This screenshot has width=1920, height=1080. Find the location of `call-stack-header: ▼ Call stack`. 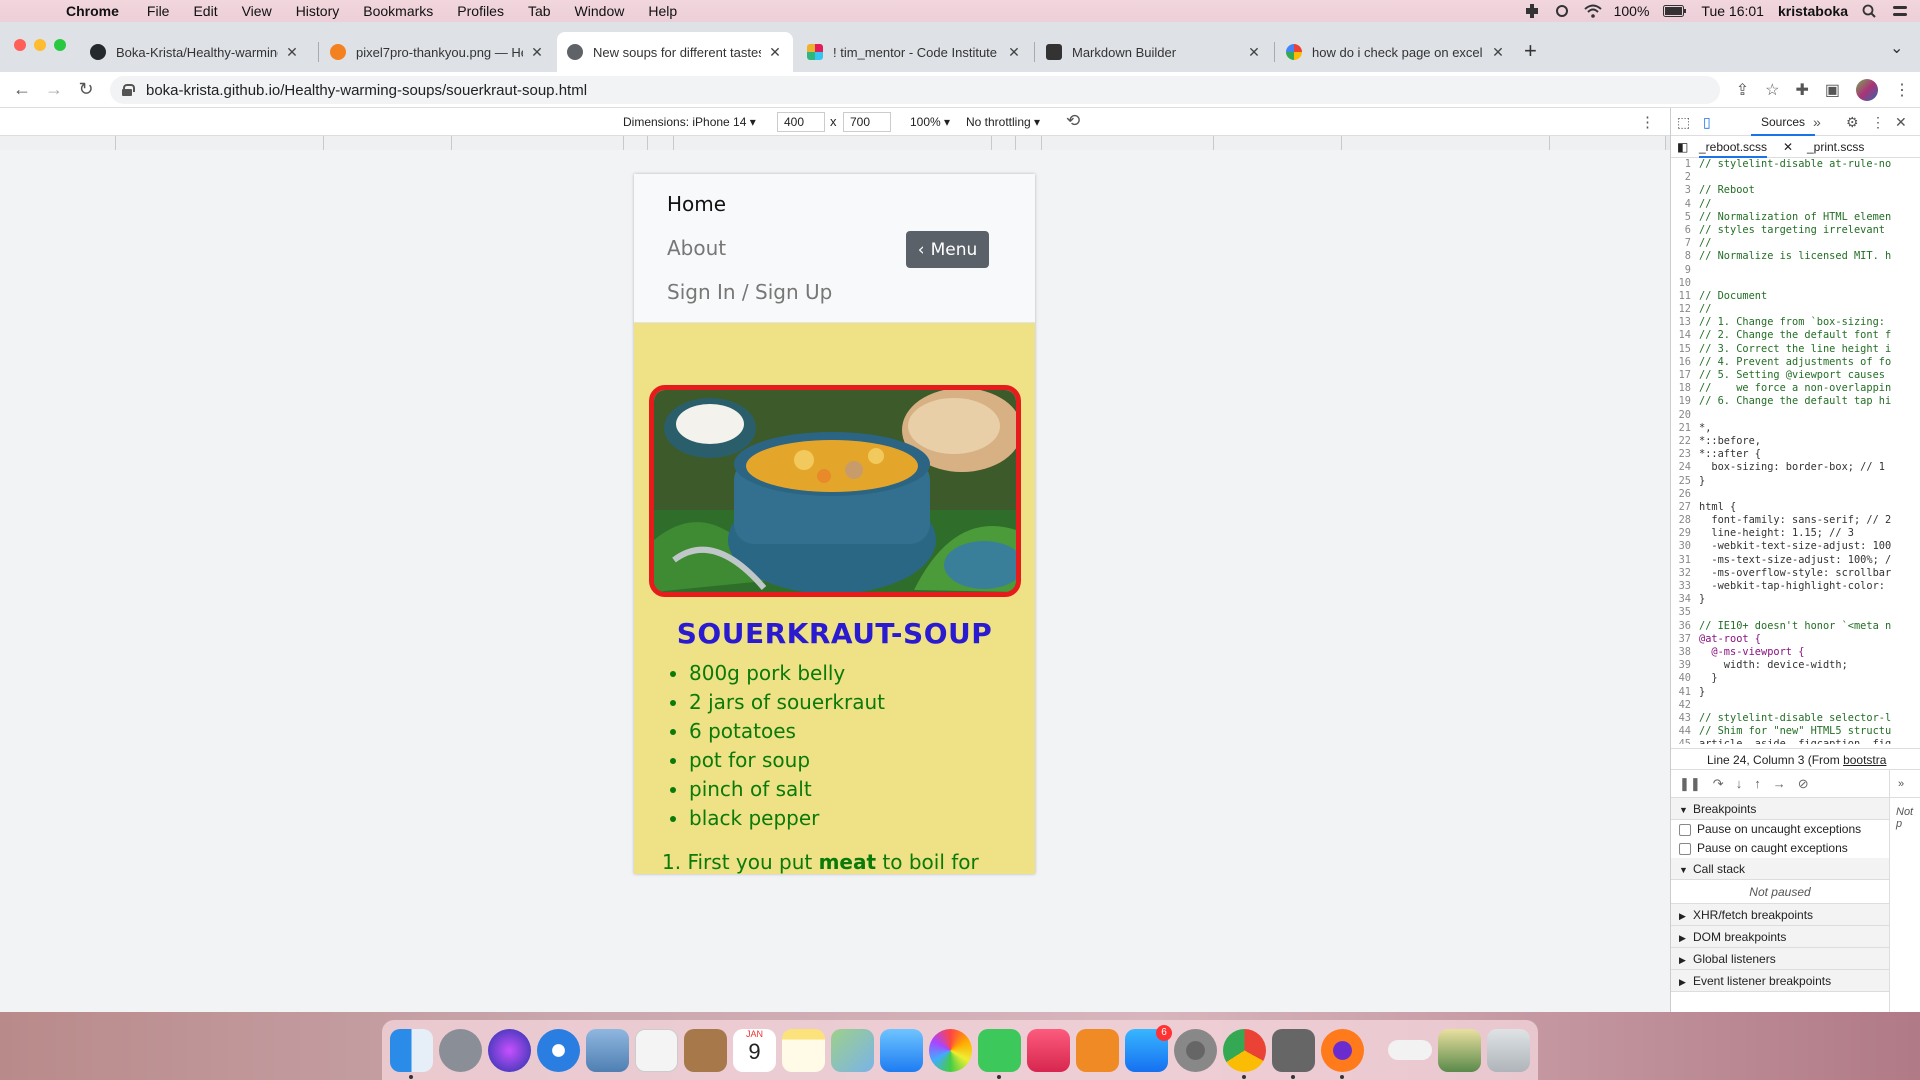

call-stack-header: ▼ Call stack is located at coordinates (1780, 869).